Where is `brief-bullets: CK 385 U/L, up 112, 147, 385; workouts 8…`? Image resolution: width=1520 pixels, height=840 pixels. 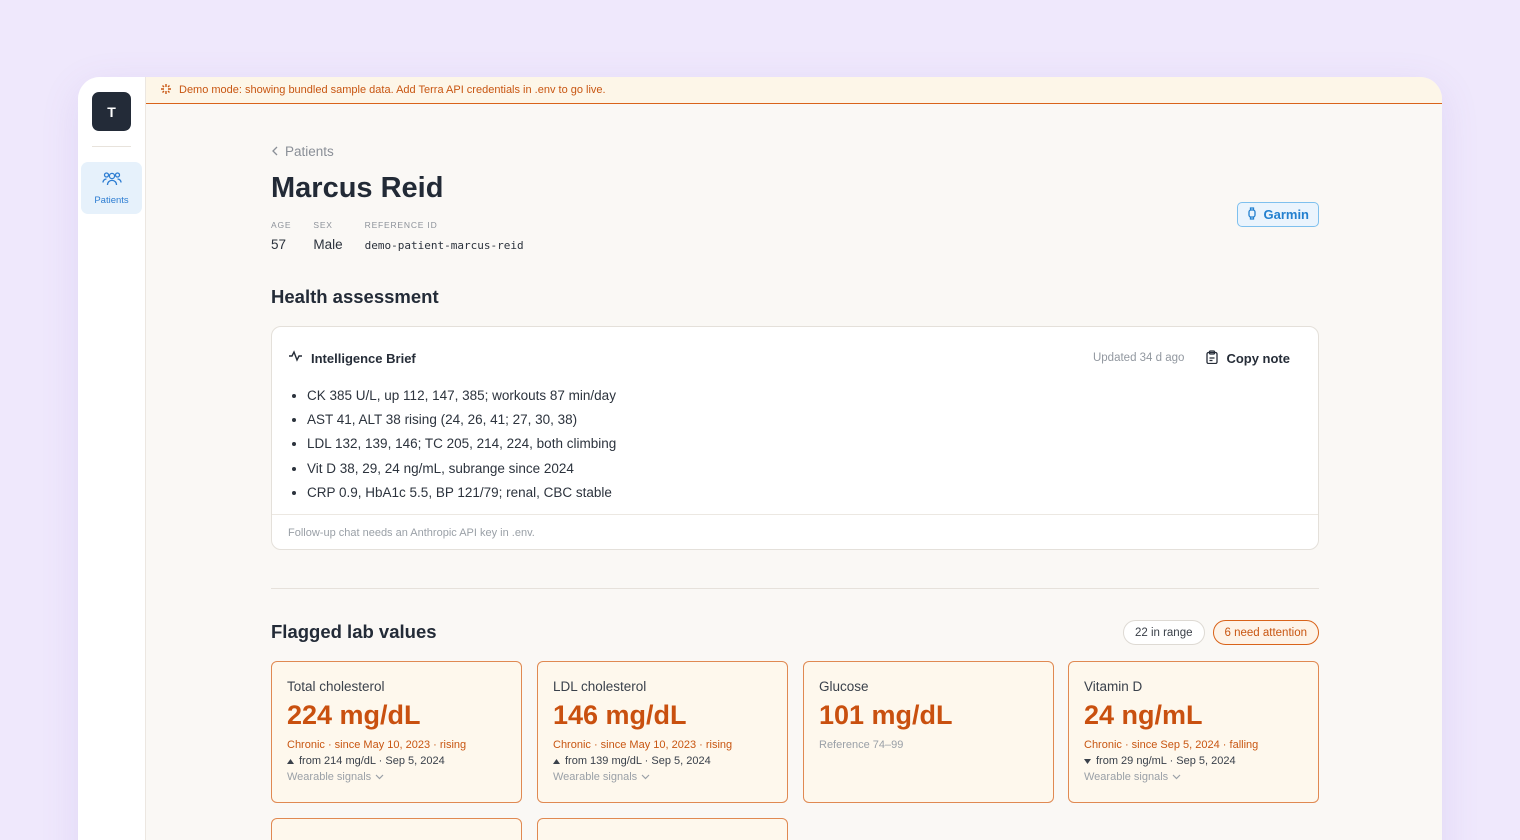
brief-bullets: CK 385 U/L, up 112, 147, 385; workouts 8… is located at coordinates (461, 444).